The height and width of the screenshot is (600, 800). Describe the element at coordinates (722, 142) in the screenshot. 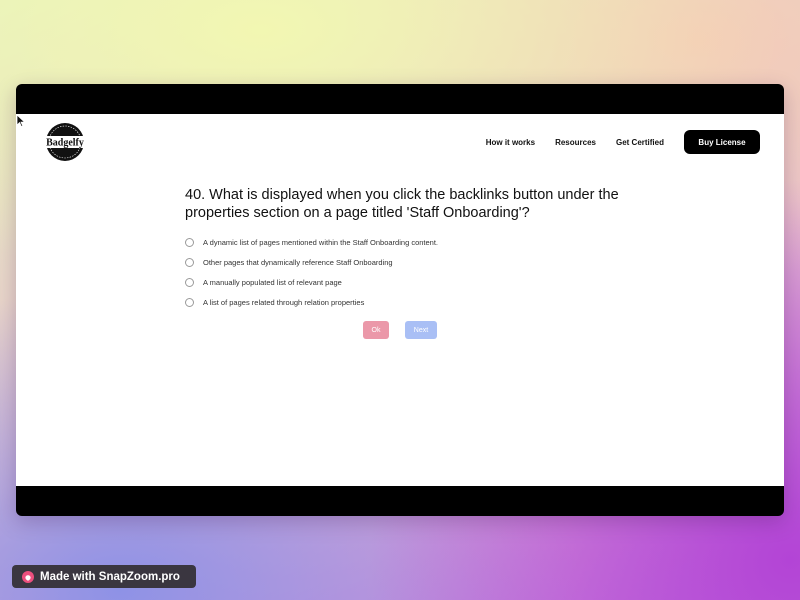

I see `buy-license-button: Buy License` at that location.